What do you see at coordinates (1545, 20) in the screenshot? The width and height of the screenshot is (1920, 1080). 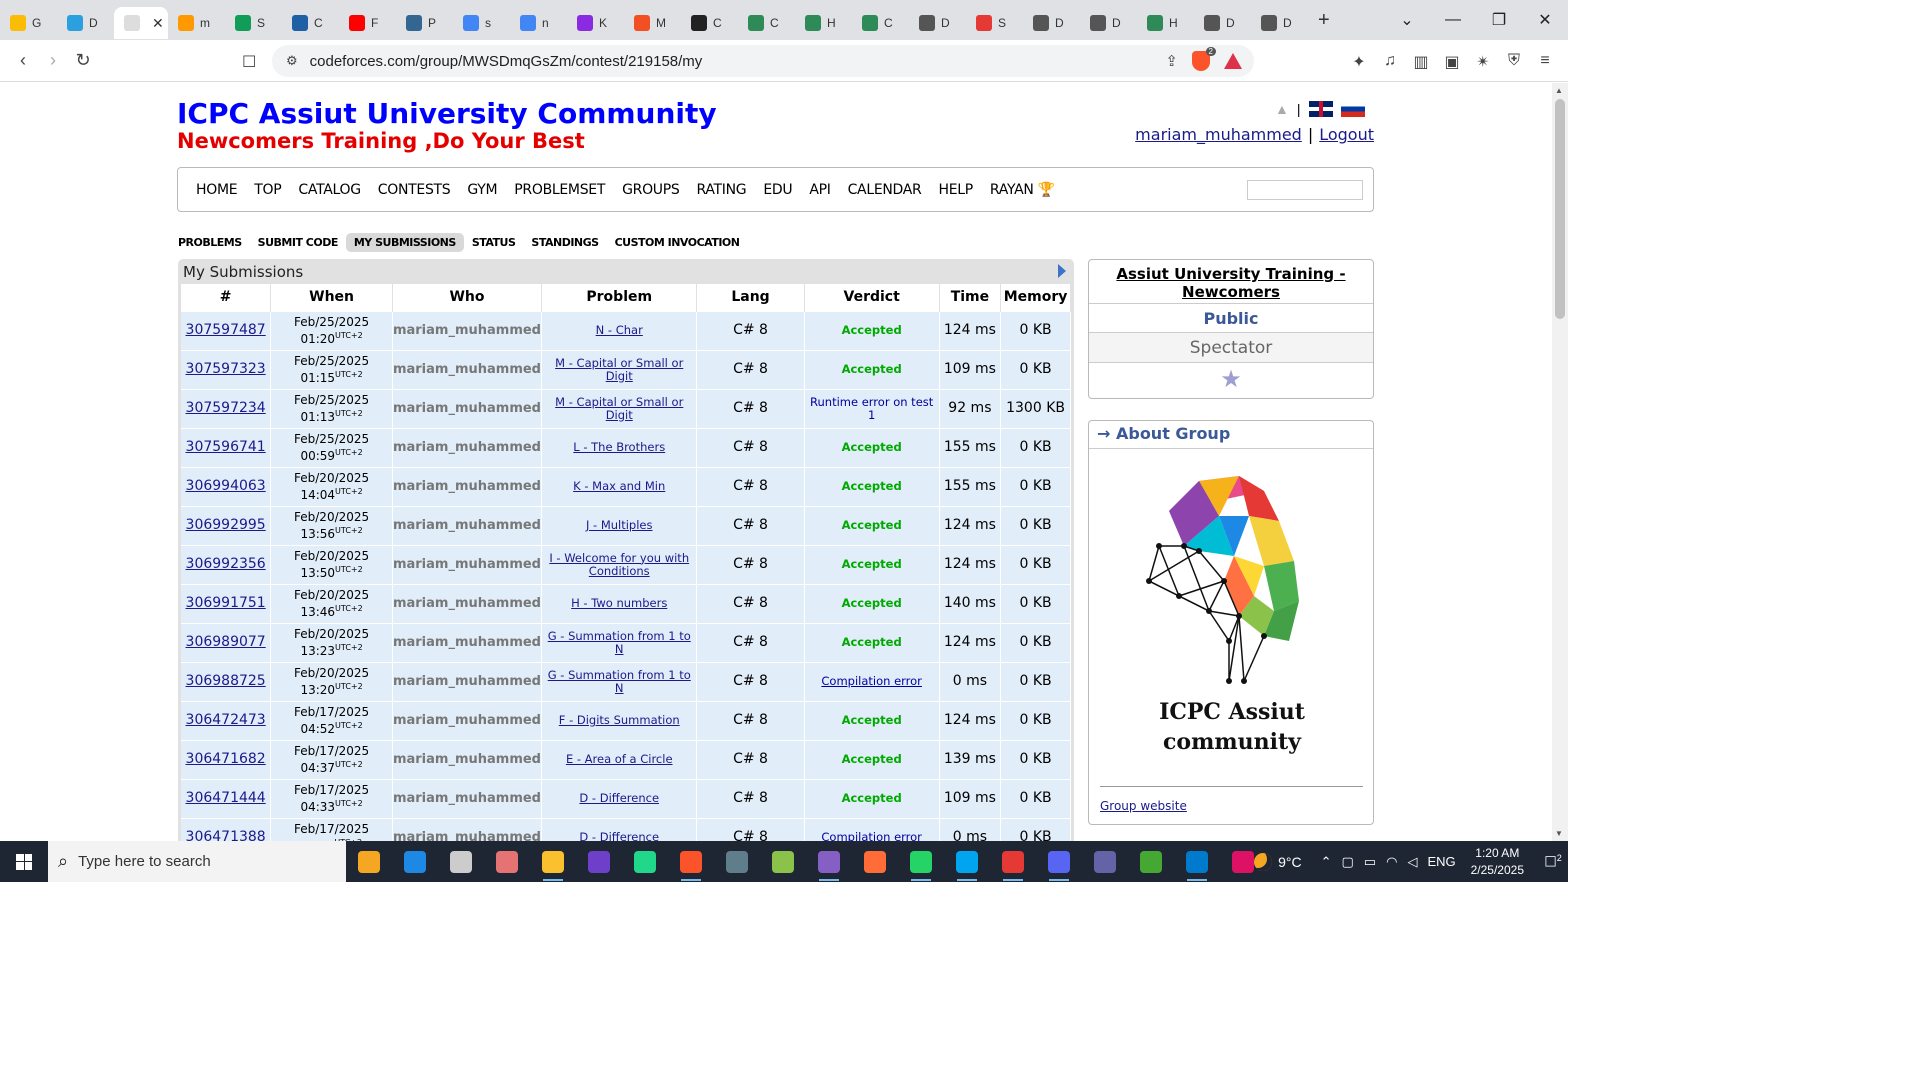 I see `window-close-icon: ✕` at bounding box center [1545, 20].